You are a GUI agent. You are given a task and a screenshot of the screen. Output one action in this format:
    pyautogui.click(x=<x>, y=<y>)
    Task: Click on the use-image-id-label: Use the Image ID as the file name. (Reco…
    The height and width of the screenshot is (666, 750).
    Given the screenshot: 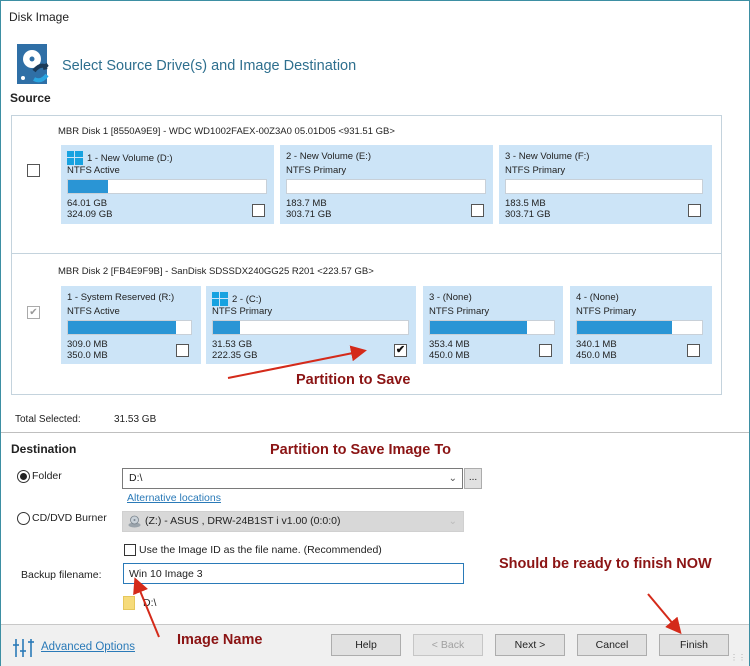 What is the action you would take?
    pyautogui.click(x=260, y=550)
    